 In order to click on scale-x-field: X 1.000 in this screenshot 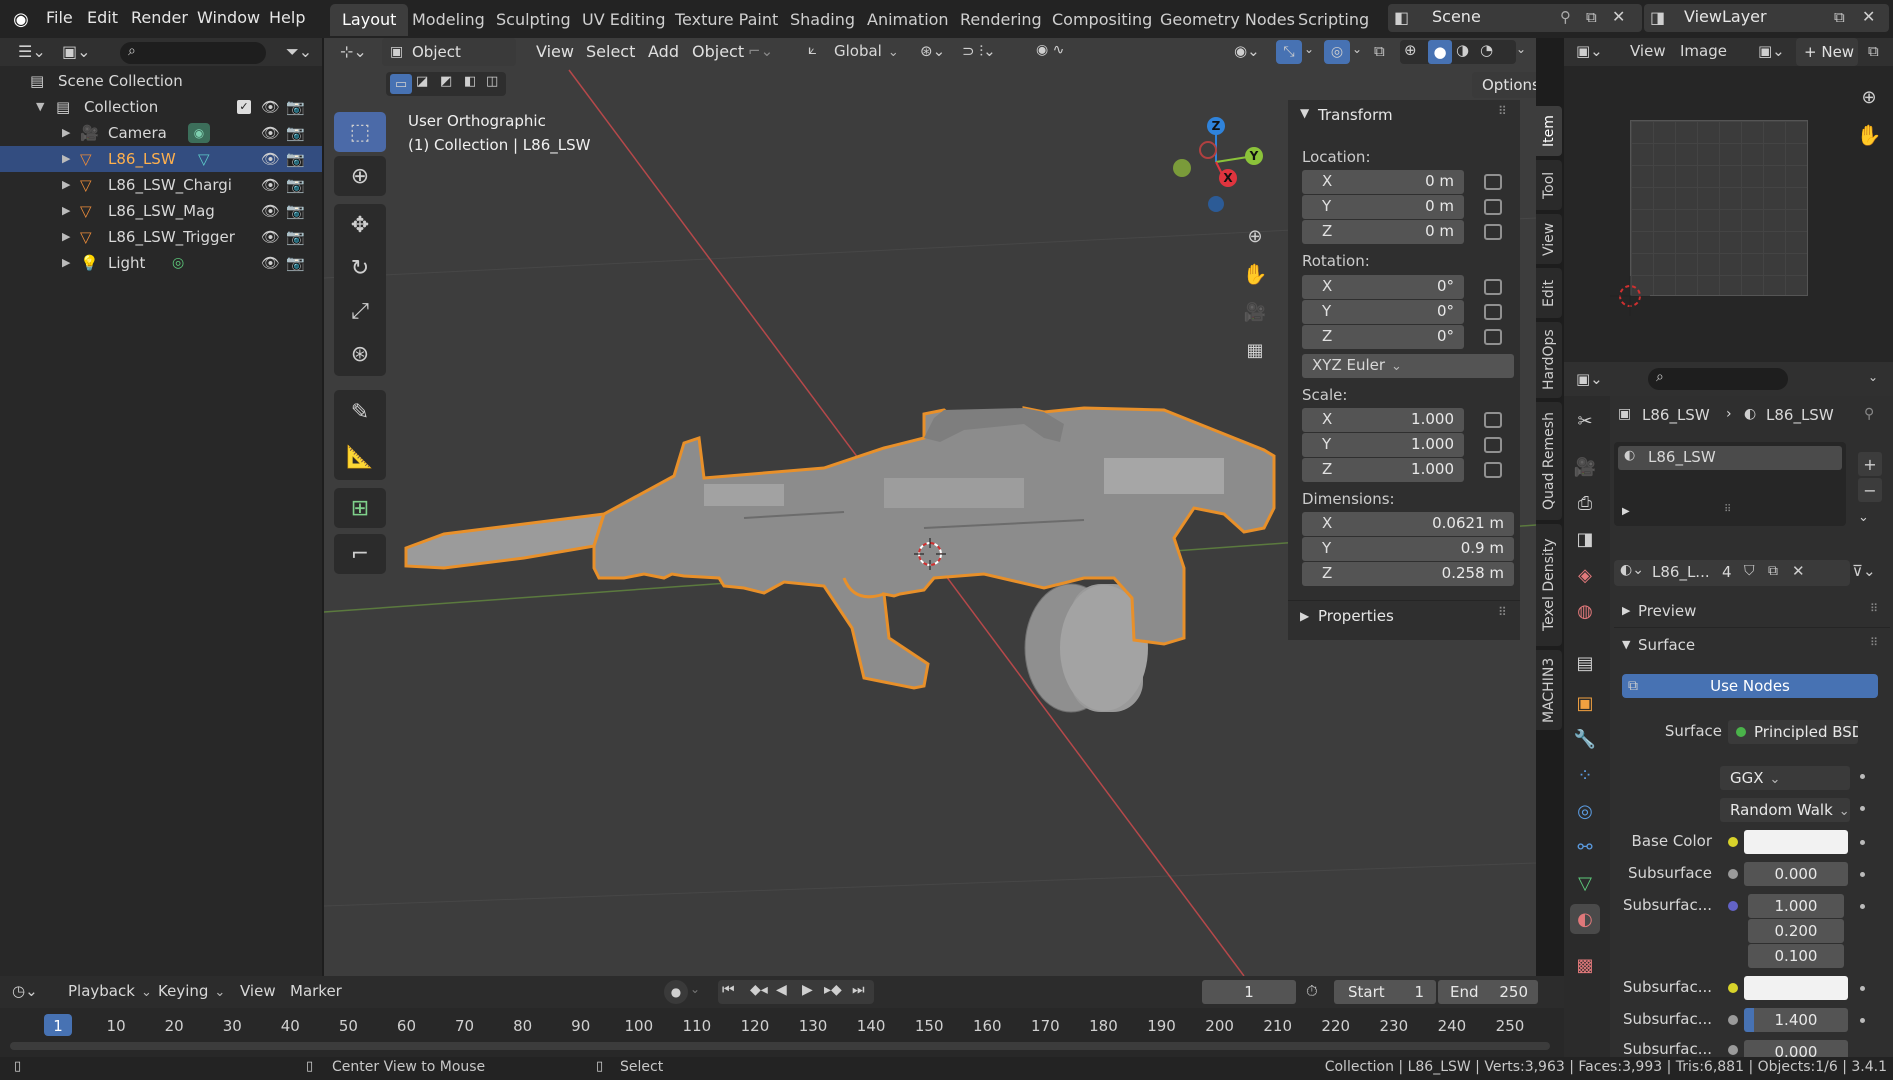, I will do `click(1383, 420)`.